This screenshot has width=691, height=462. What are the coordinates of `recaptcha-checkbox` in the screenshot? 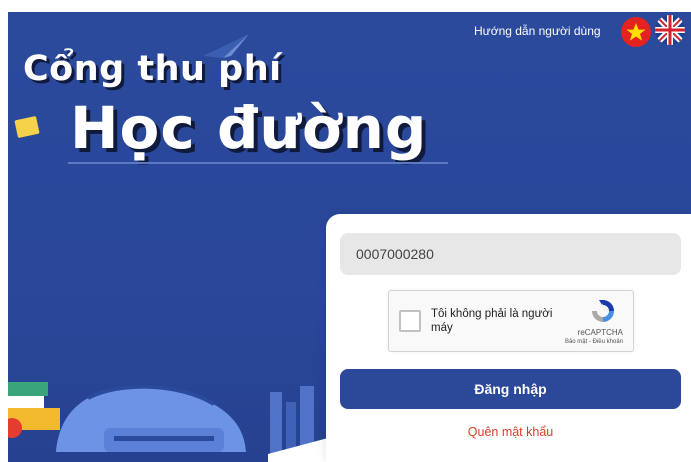 It's located at (410, 321).